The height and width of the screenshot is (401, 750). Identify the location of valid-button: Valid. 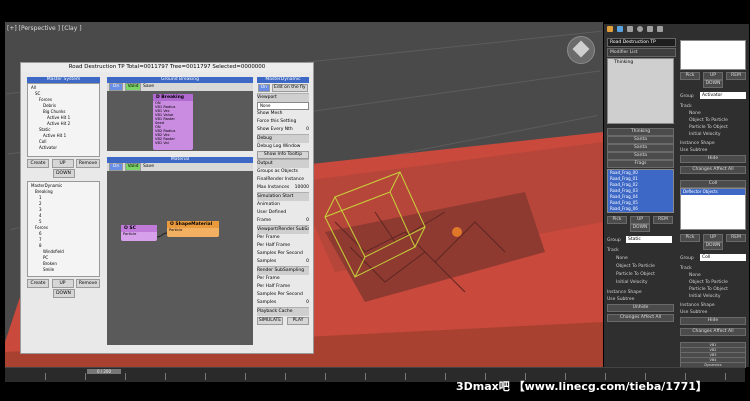
(133, 167).